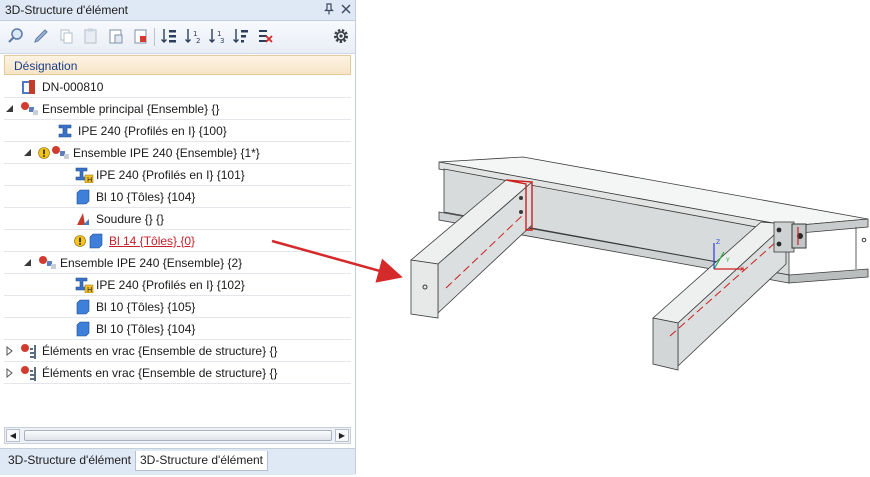 The width and height of the screenshot is (870, 477). Describe the element at coordinates (193, 36) in the screenshot. I see `sort-by-number-1-icon: 12` at that location.